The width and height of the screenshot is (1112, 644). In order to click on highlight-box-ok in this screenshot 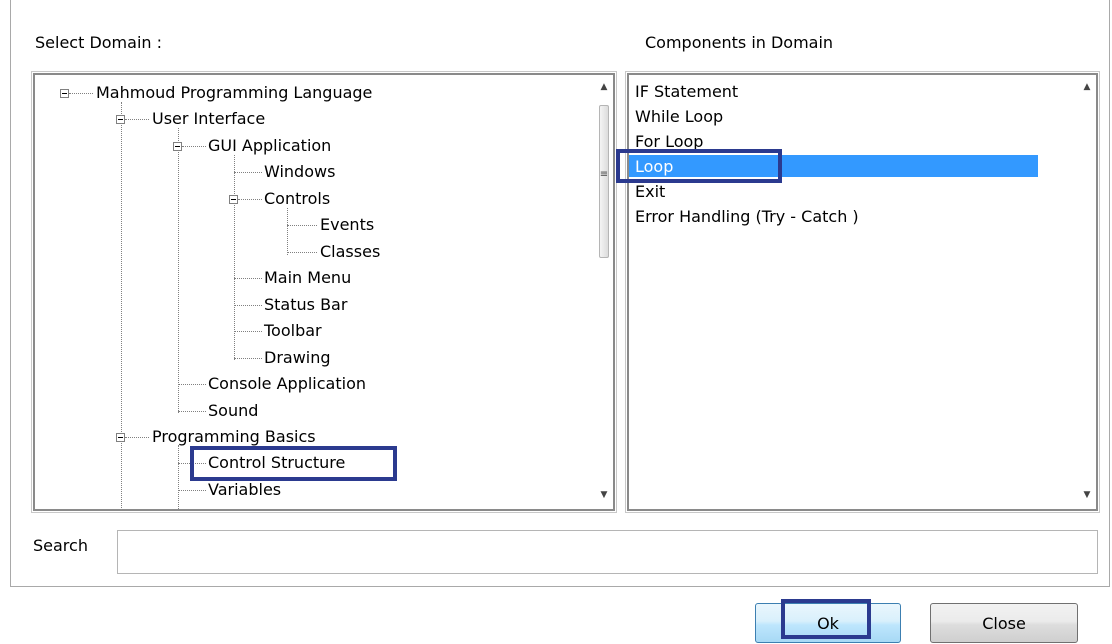, I will do `click(826, 619)`.